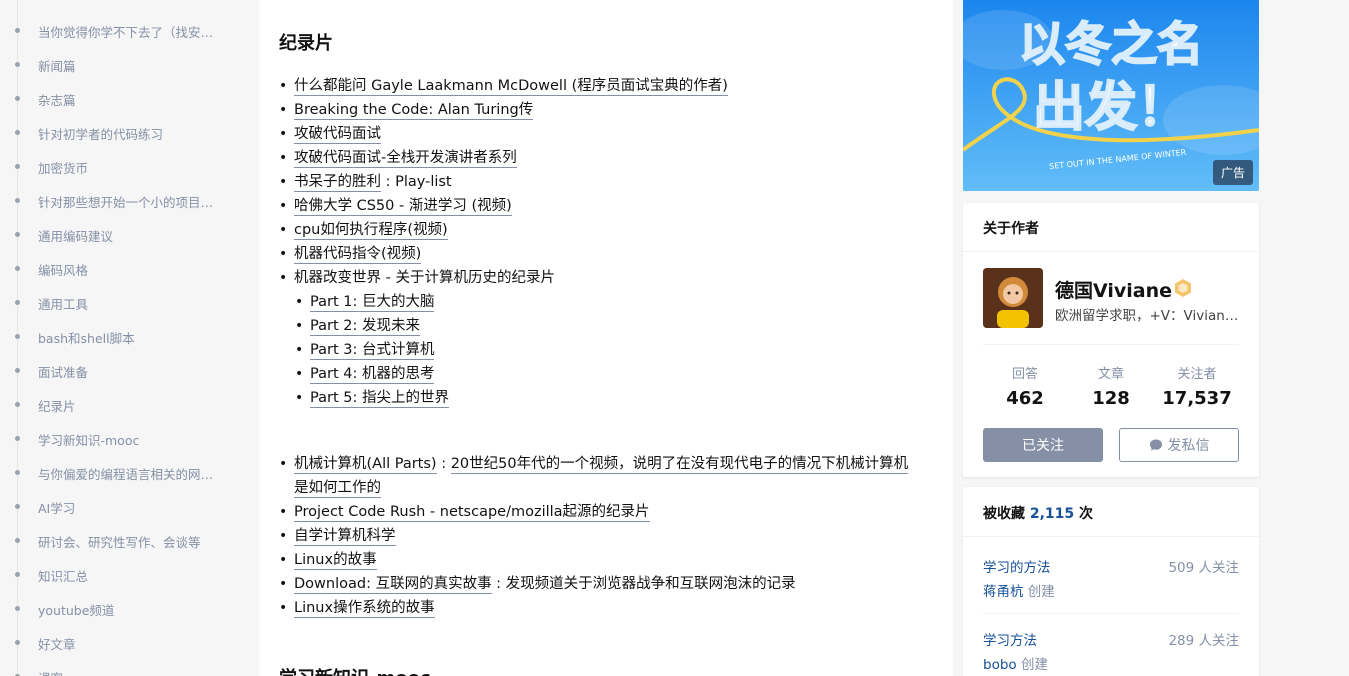  I want to click on followed-button: 已关注, so click(1043, 445).